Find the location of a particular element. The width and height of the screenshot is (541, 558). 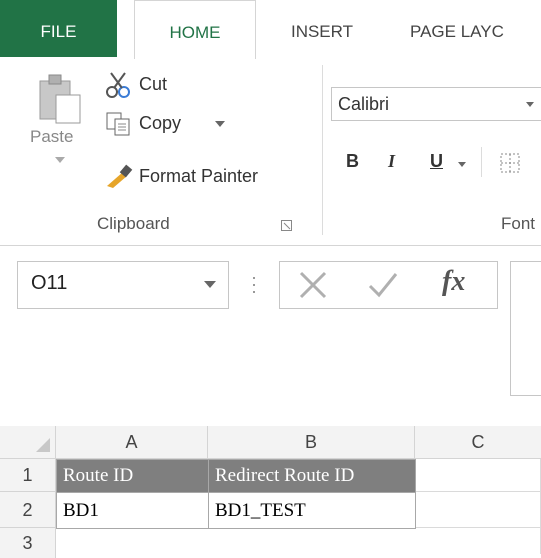

paste-label: Paste is located at coordinates (52, 136).